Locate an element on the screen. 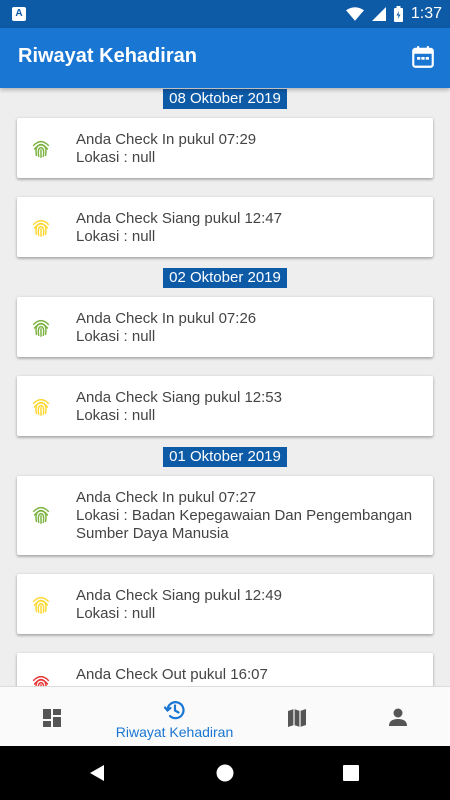  status-bar: A 1:37 is located at coordinates (225, 14).